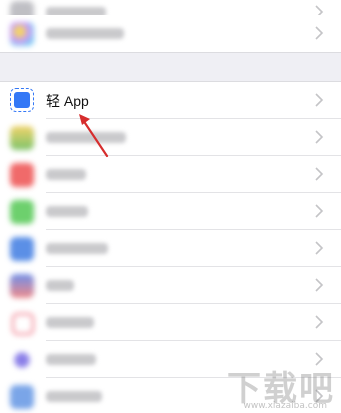  Describe the element at coordinates (22, 34) in the screenshot. I see `game-center-icon` at that location.